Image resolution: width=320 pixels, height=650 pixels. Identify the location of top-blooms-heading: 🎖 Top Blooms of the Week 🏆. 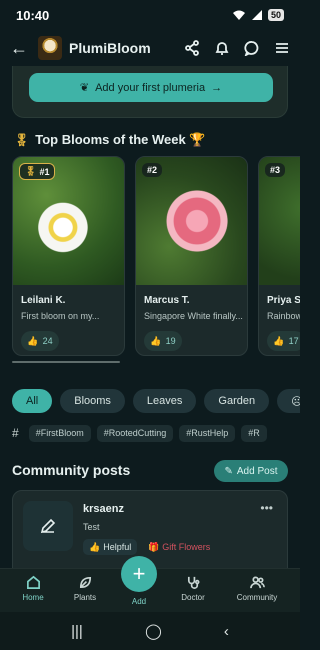
(110, 140).